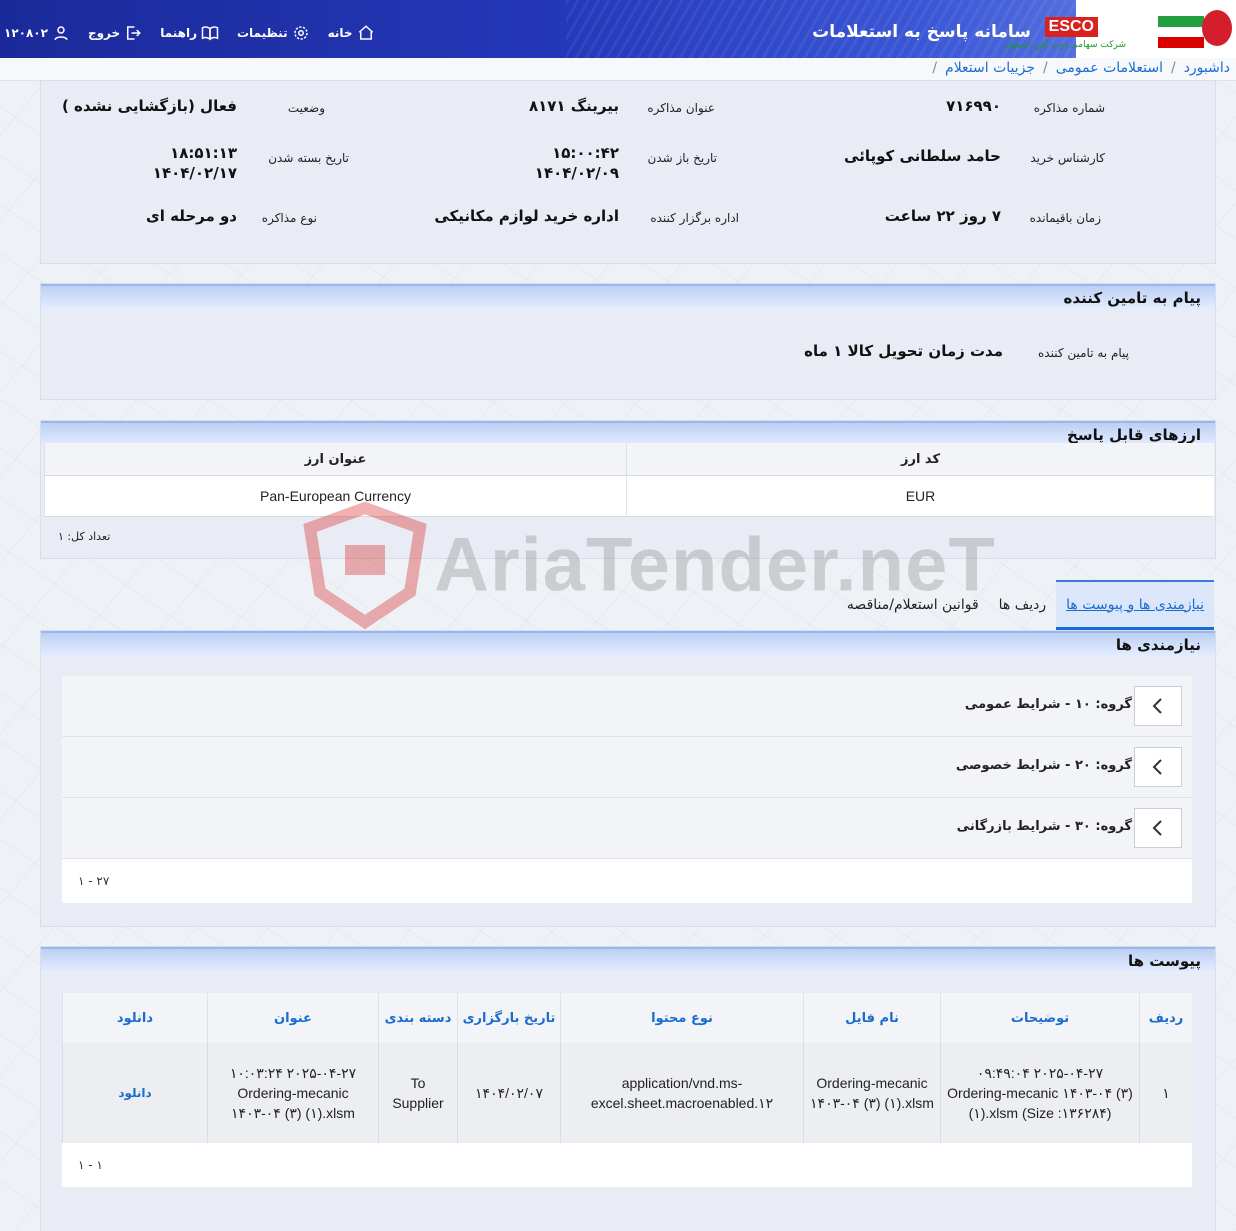 The height and width of the screenshot is (1231, 1236). What do you see at coordinates (26, 33) in the screenshot?
I see `user-id: ۱۲۰۸۰۲` at bounding box center [26, 33].